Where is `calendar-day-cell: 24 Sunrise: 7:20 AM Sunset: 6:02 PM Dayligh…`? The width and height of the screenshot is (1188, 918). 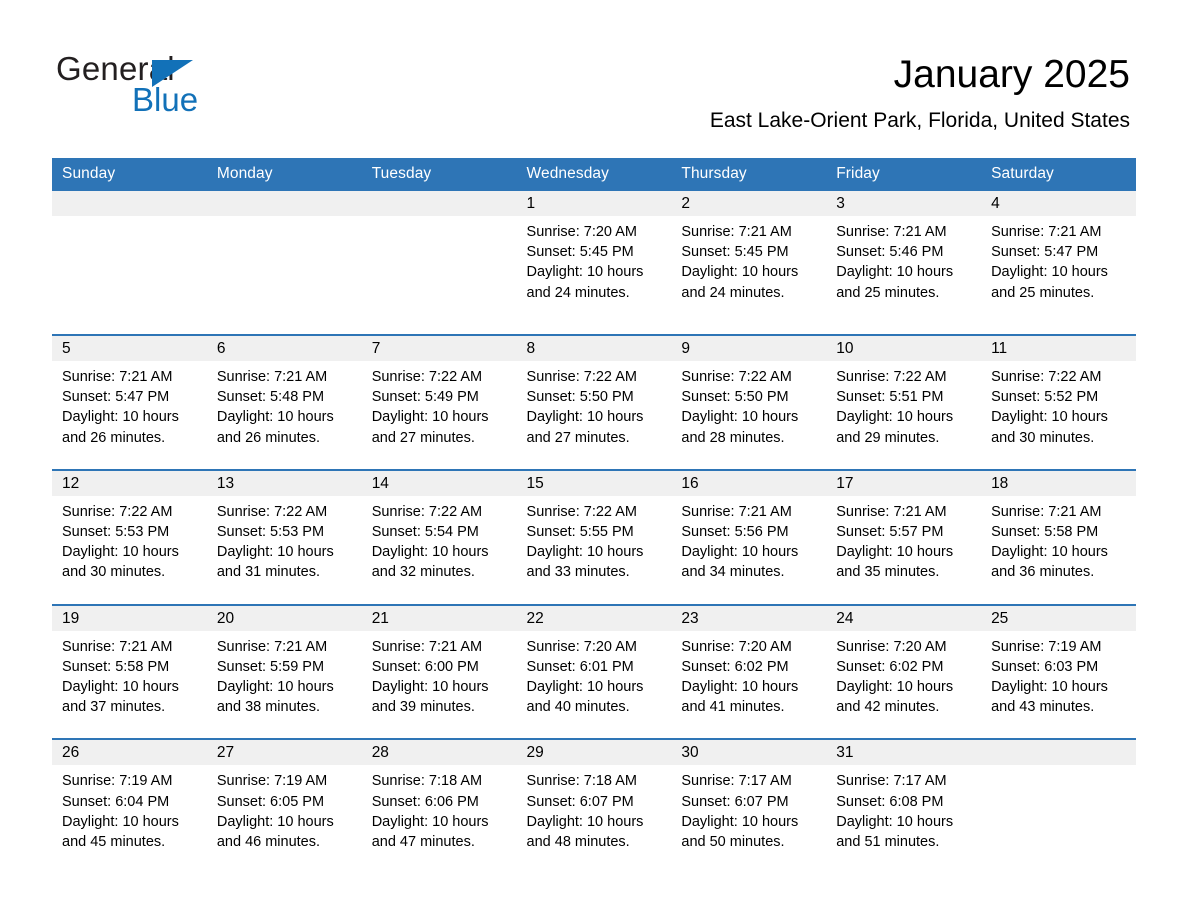 calendar-day-cell: 24 Sunrise: 7:20 AM Sunset: 6:02 PM Dayligh… is located at coordinates (904, 665).